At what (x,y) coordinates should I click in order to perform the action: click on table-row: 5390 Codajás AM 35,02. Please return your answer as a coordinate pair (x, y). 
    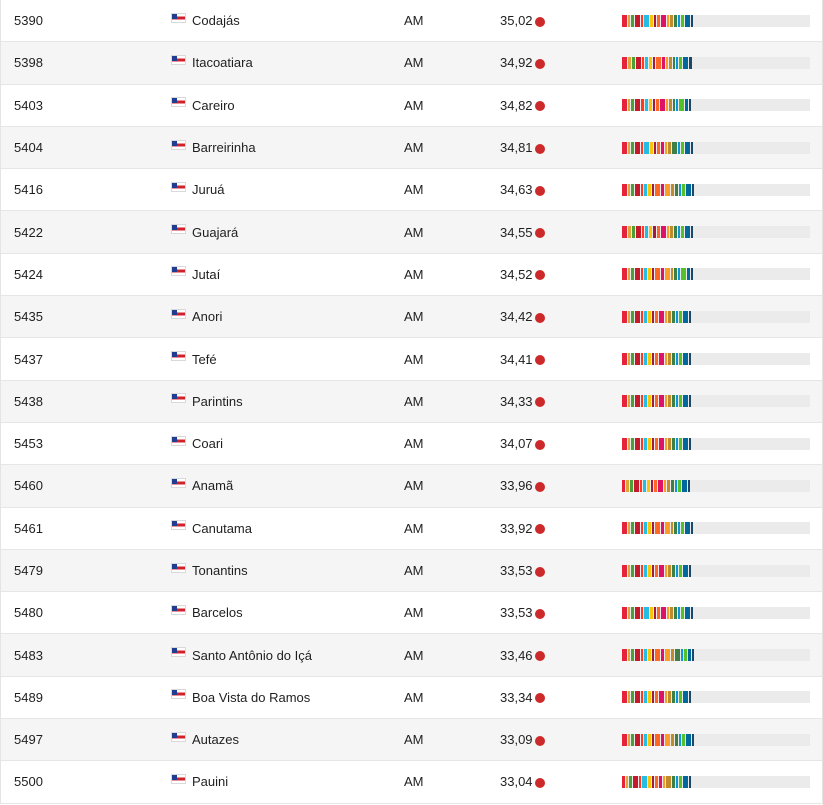
    Looking at the image, I should click on (411, 21).